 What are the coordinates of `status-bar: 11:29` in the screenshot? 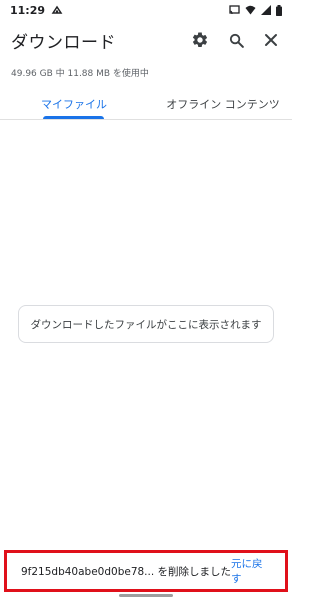 It's located at (146, 10).